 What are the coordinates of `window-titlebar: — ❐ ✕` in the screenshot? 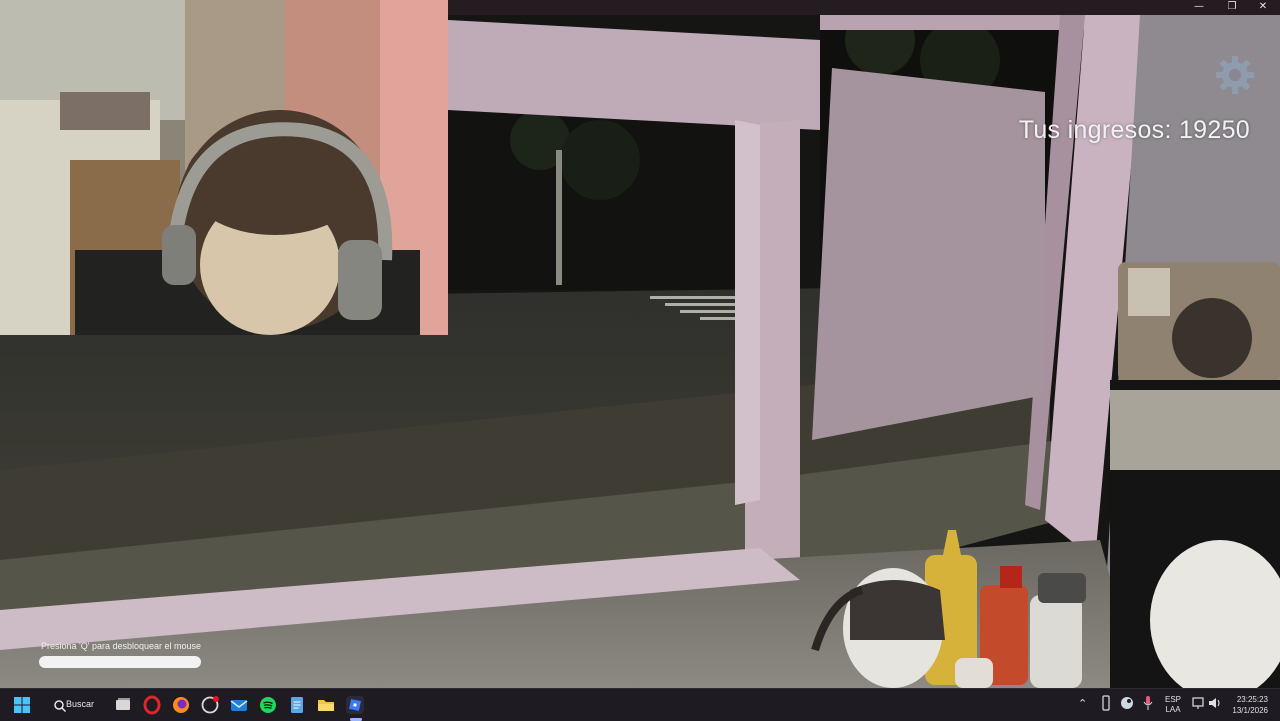 It's located at (864, 7).